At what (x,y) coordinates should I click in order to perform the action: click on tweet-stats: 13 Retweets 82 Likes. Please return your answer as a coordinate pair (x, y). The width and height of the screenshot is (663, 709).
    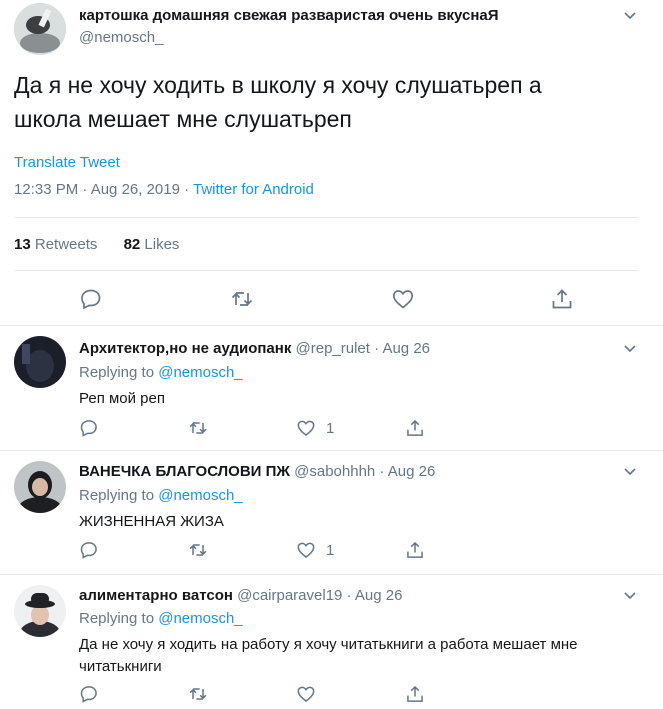
    Looking at the image, I should click on (96, 244).